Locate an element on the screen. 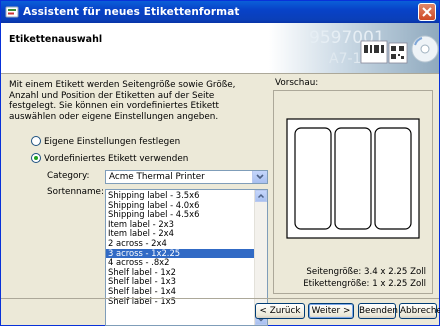 The image size is (440, 326). radio-predefined-label: Vordefiniertes Etikett verwenden is located at coordinates (109, 159).